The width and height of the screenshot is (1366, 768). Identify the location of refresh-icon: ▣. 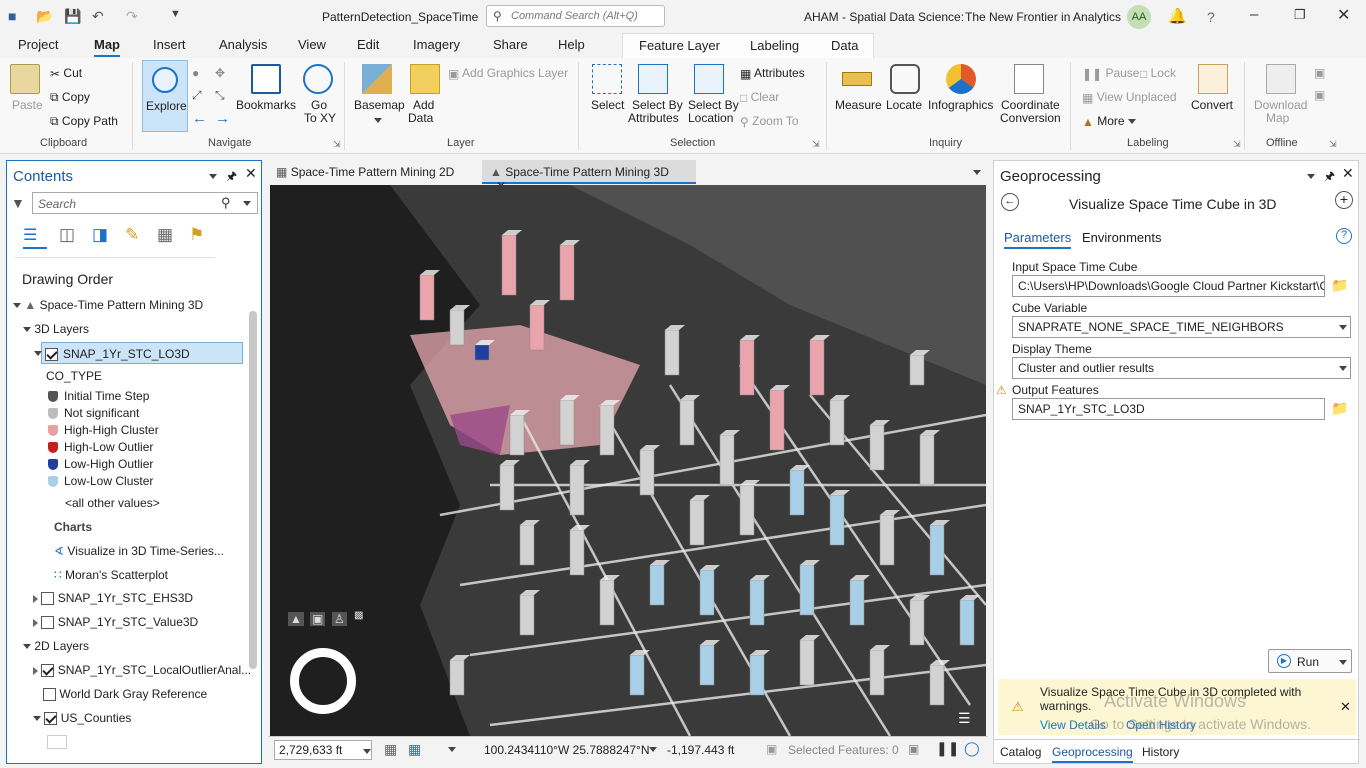
(913, 749).